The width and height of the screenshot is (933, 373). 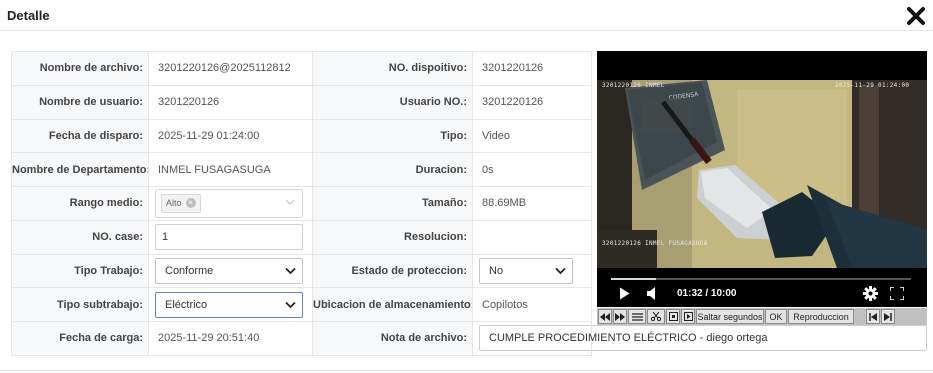 I want to click on protection-label: Estado de proteccion:, so click(x=392, y=271).